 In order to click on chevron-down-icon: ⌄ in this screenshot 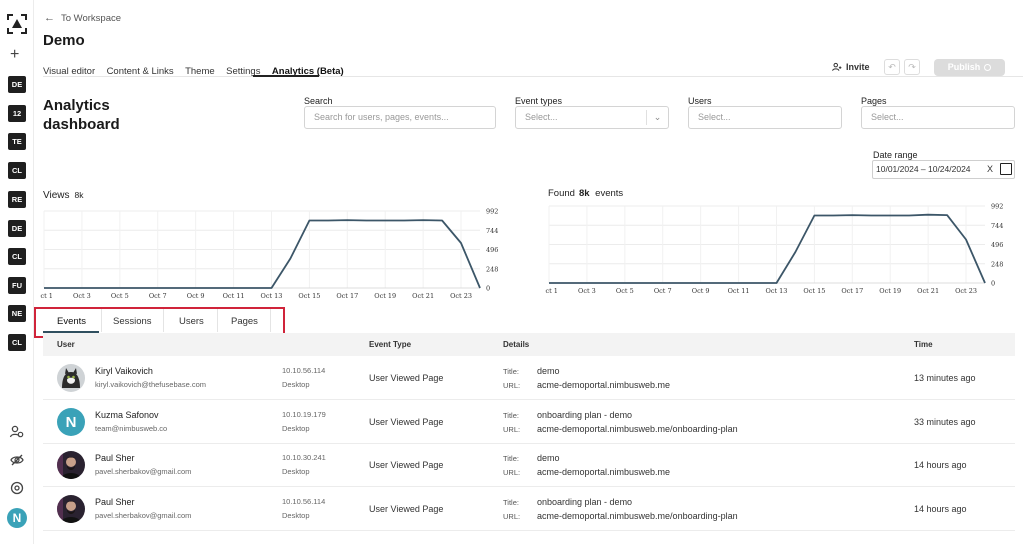, I will do `click(657, 117)`.